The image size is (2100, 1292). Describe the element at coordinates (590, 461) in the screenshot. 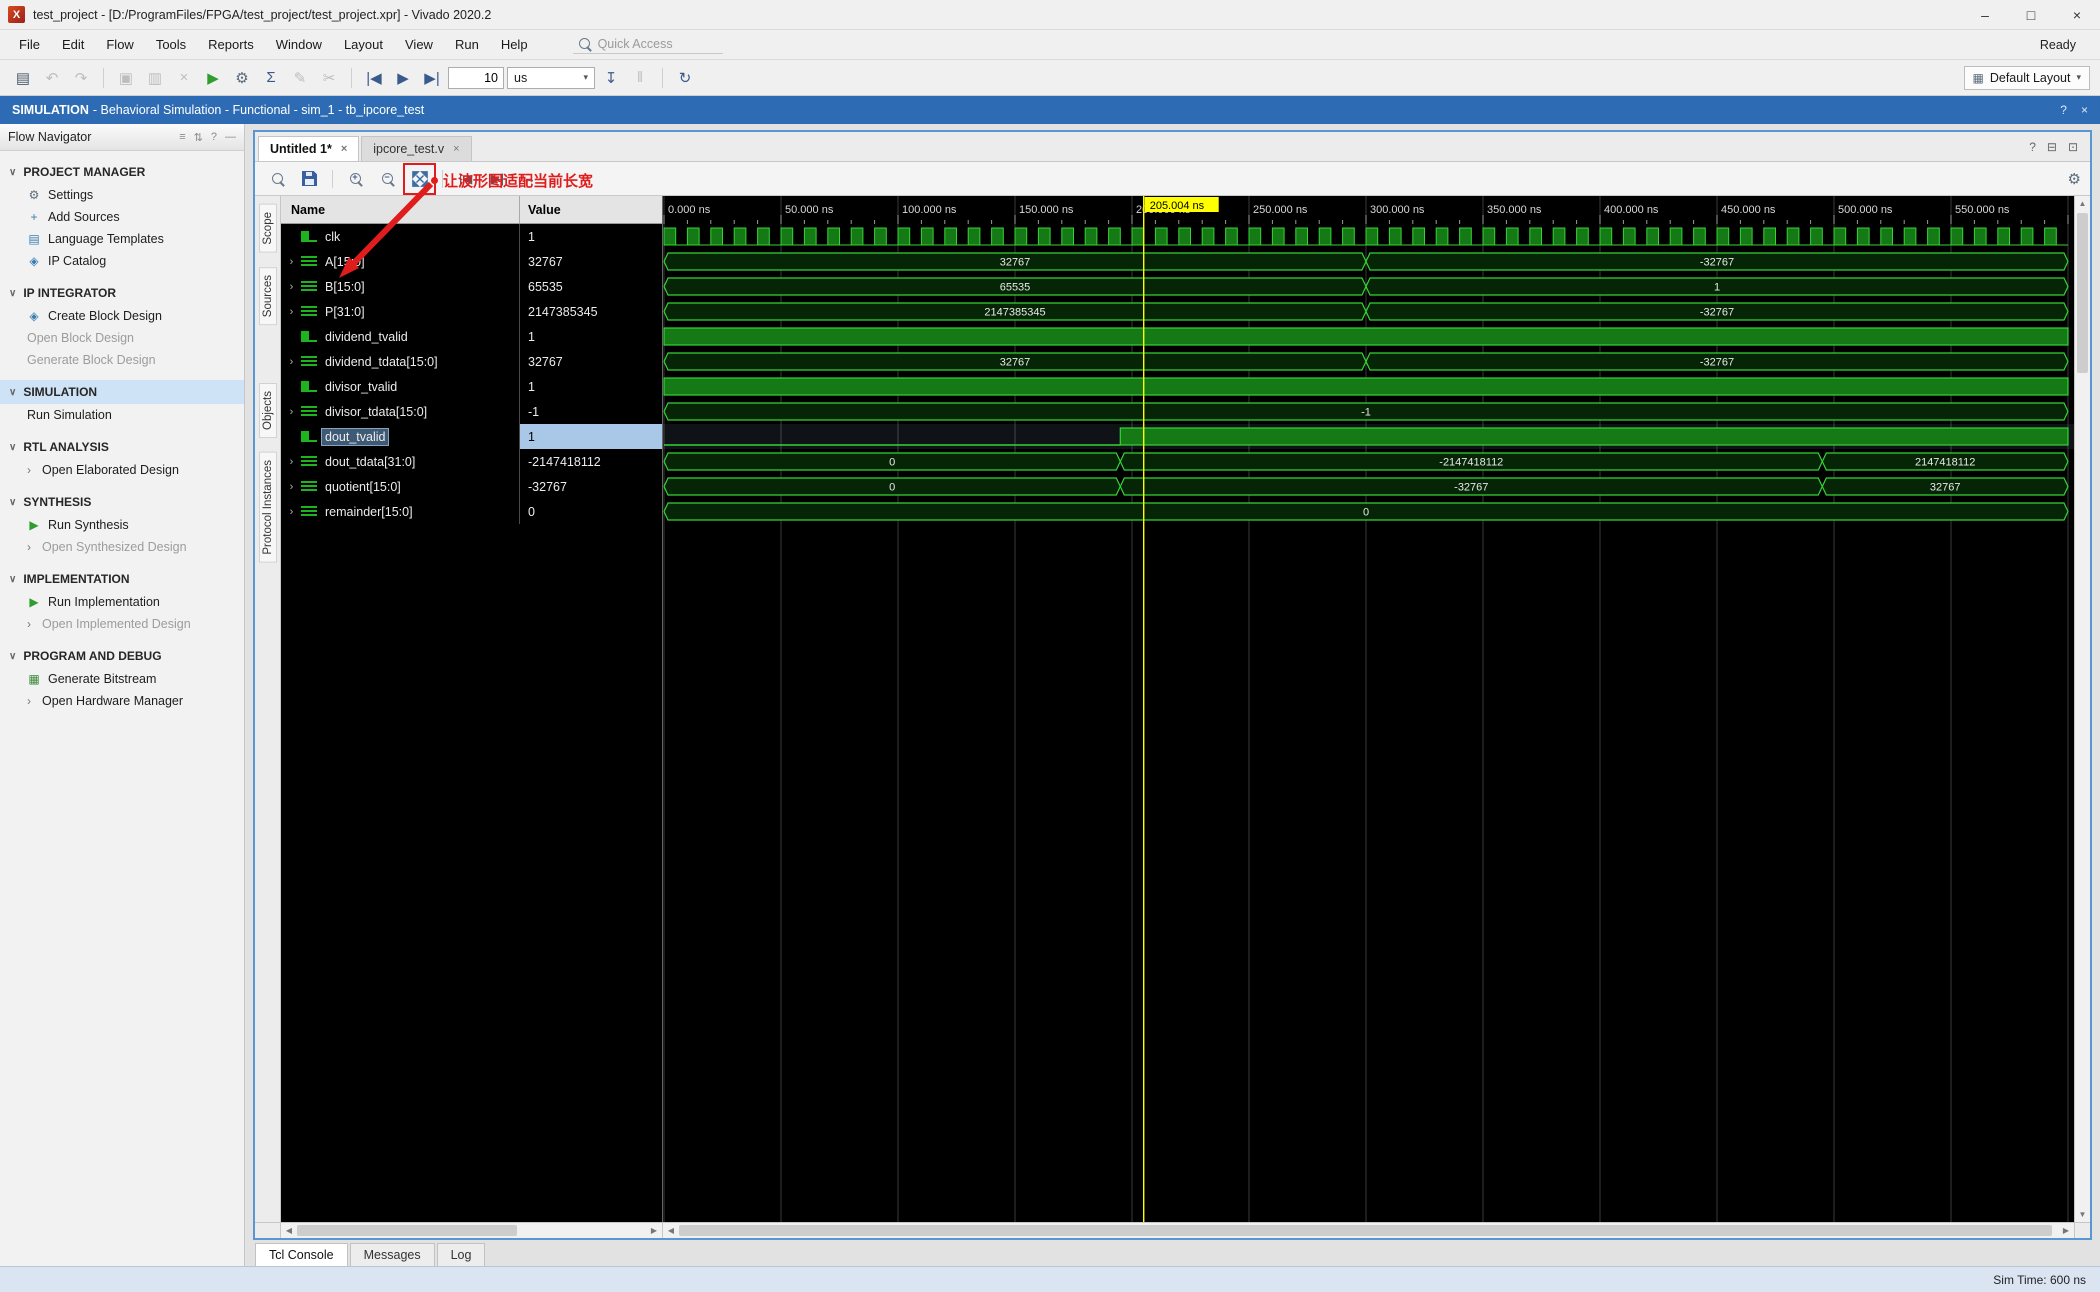

I see `signal-value-cell: -2147418112` at that location.